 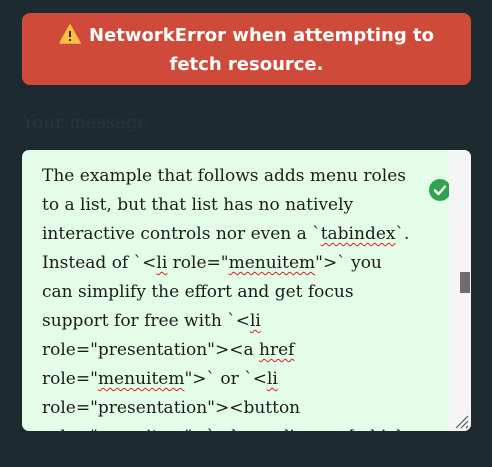 I want to click on warning-icon, so click(x=70, y=38).